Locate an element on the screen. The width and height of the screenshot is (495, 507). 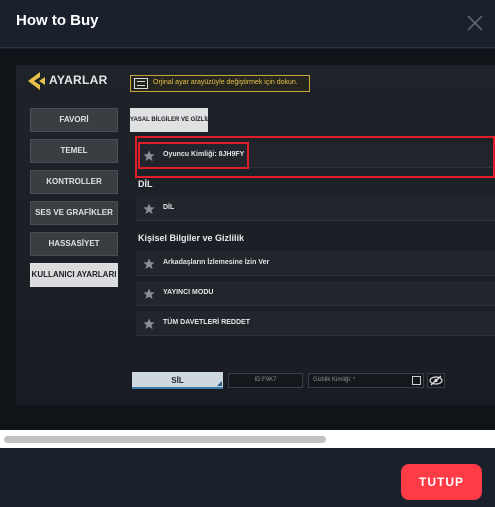
scrollbar-thumb is located at coordinates (165, 439).